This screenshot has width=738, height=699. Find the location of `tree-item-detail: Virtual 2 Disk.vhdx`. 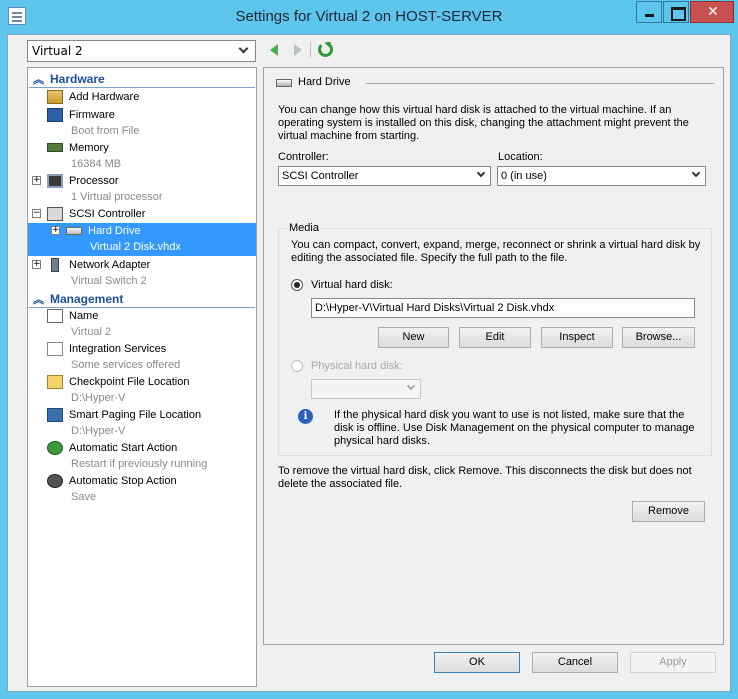

tree-item-detail: Virtual 2 Disk.vhdx is located at coordinates (135, 247).